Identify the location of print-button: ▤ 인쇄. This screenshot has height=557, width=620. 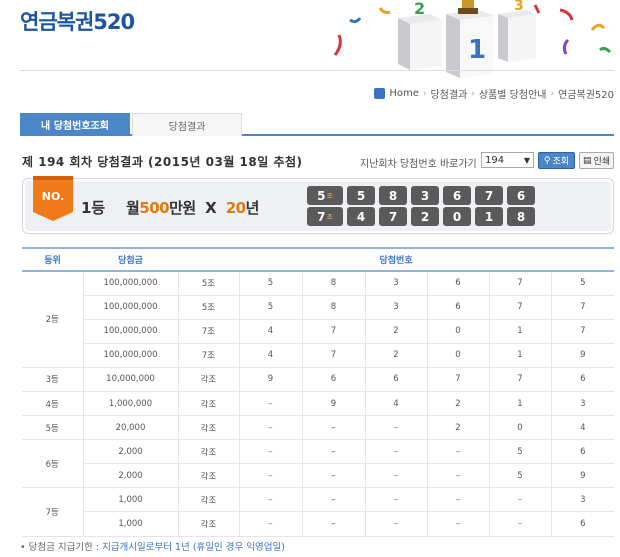
(596, 160).